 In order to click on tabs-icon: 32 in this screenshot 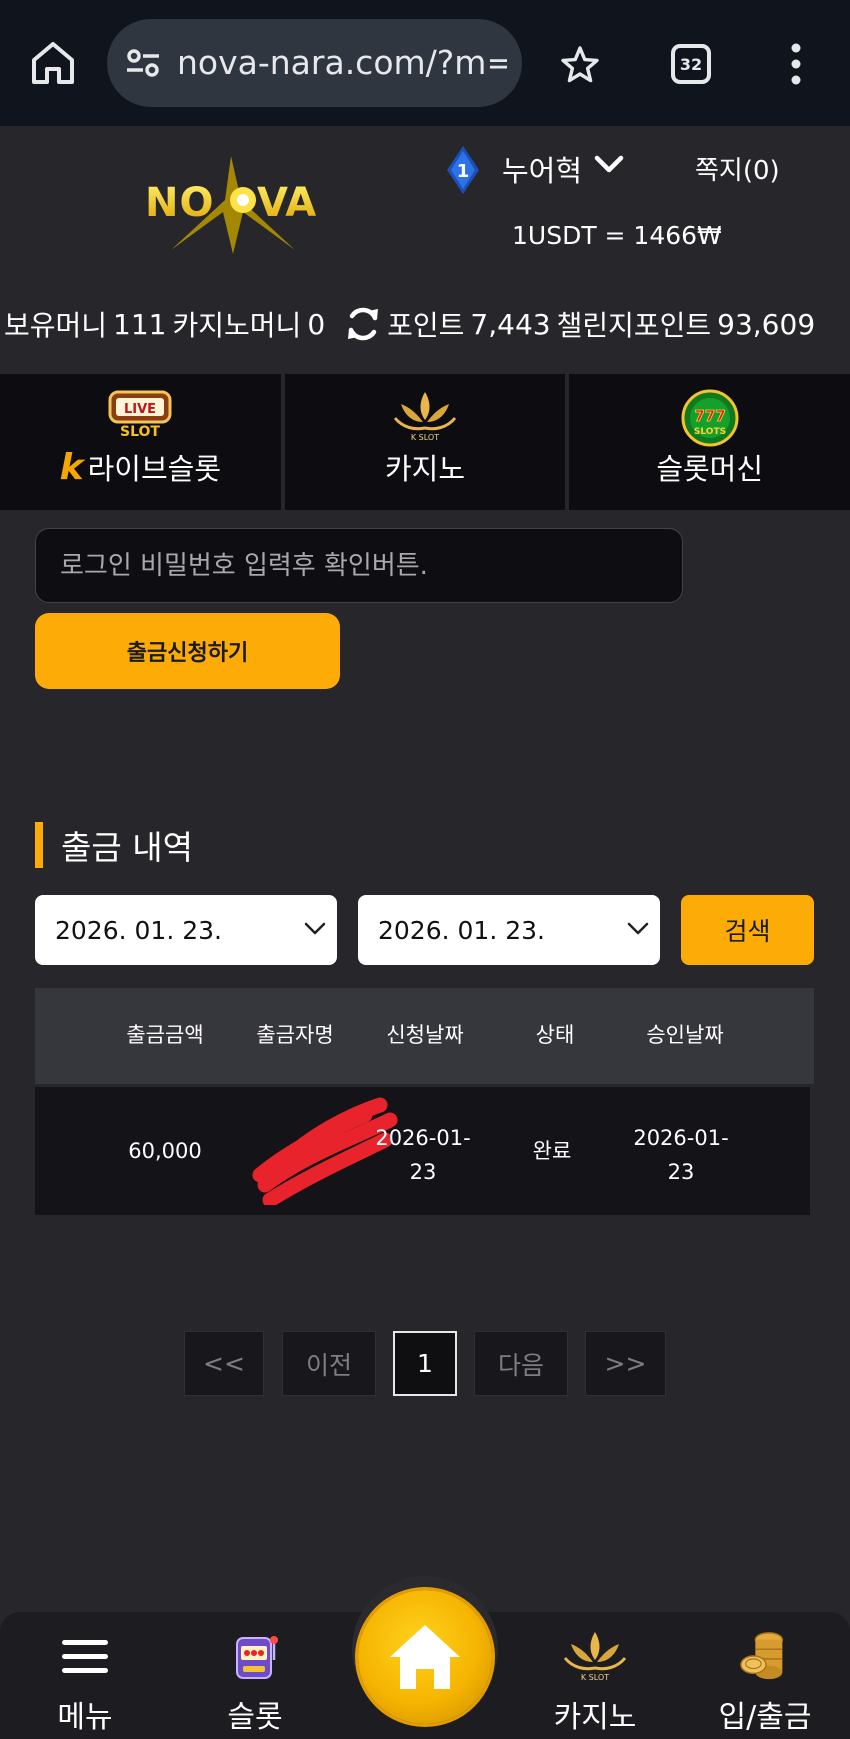, I will do `click(691, 64)`.